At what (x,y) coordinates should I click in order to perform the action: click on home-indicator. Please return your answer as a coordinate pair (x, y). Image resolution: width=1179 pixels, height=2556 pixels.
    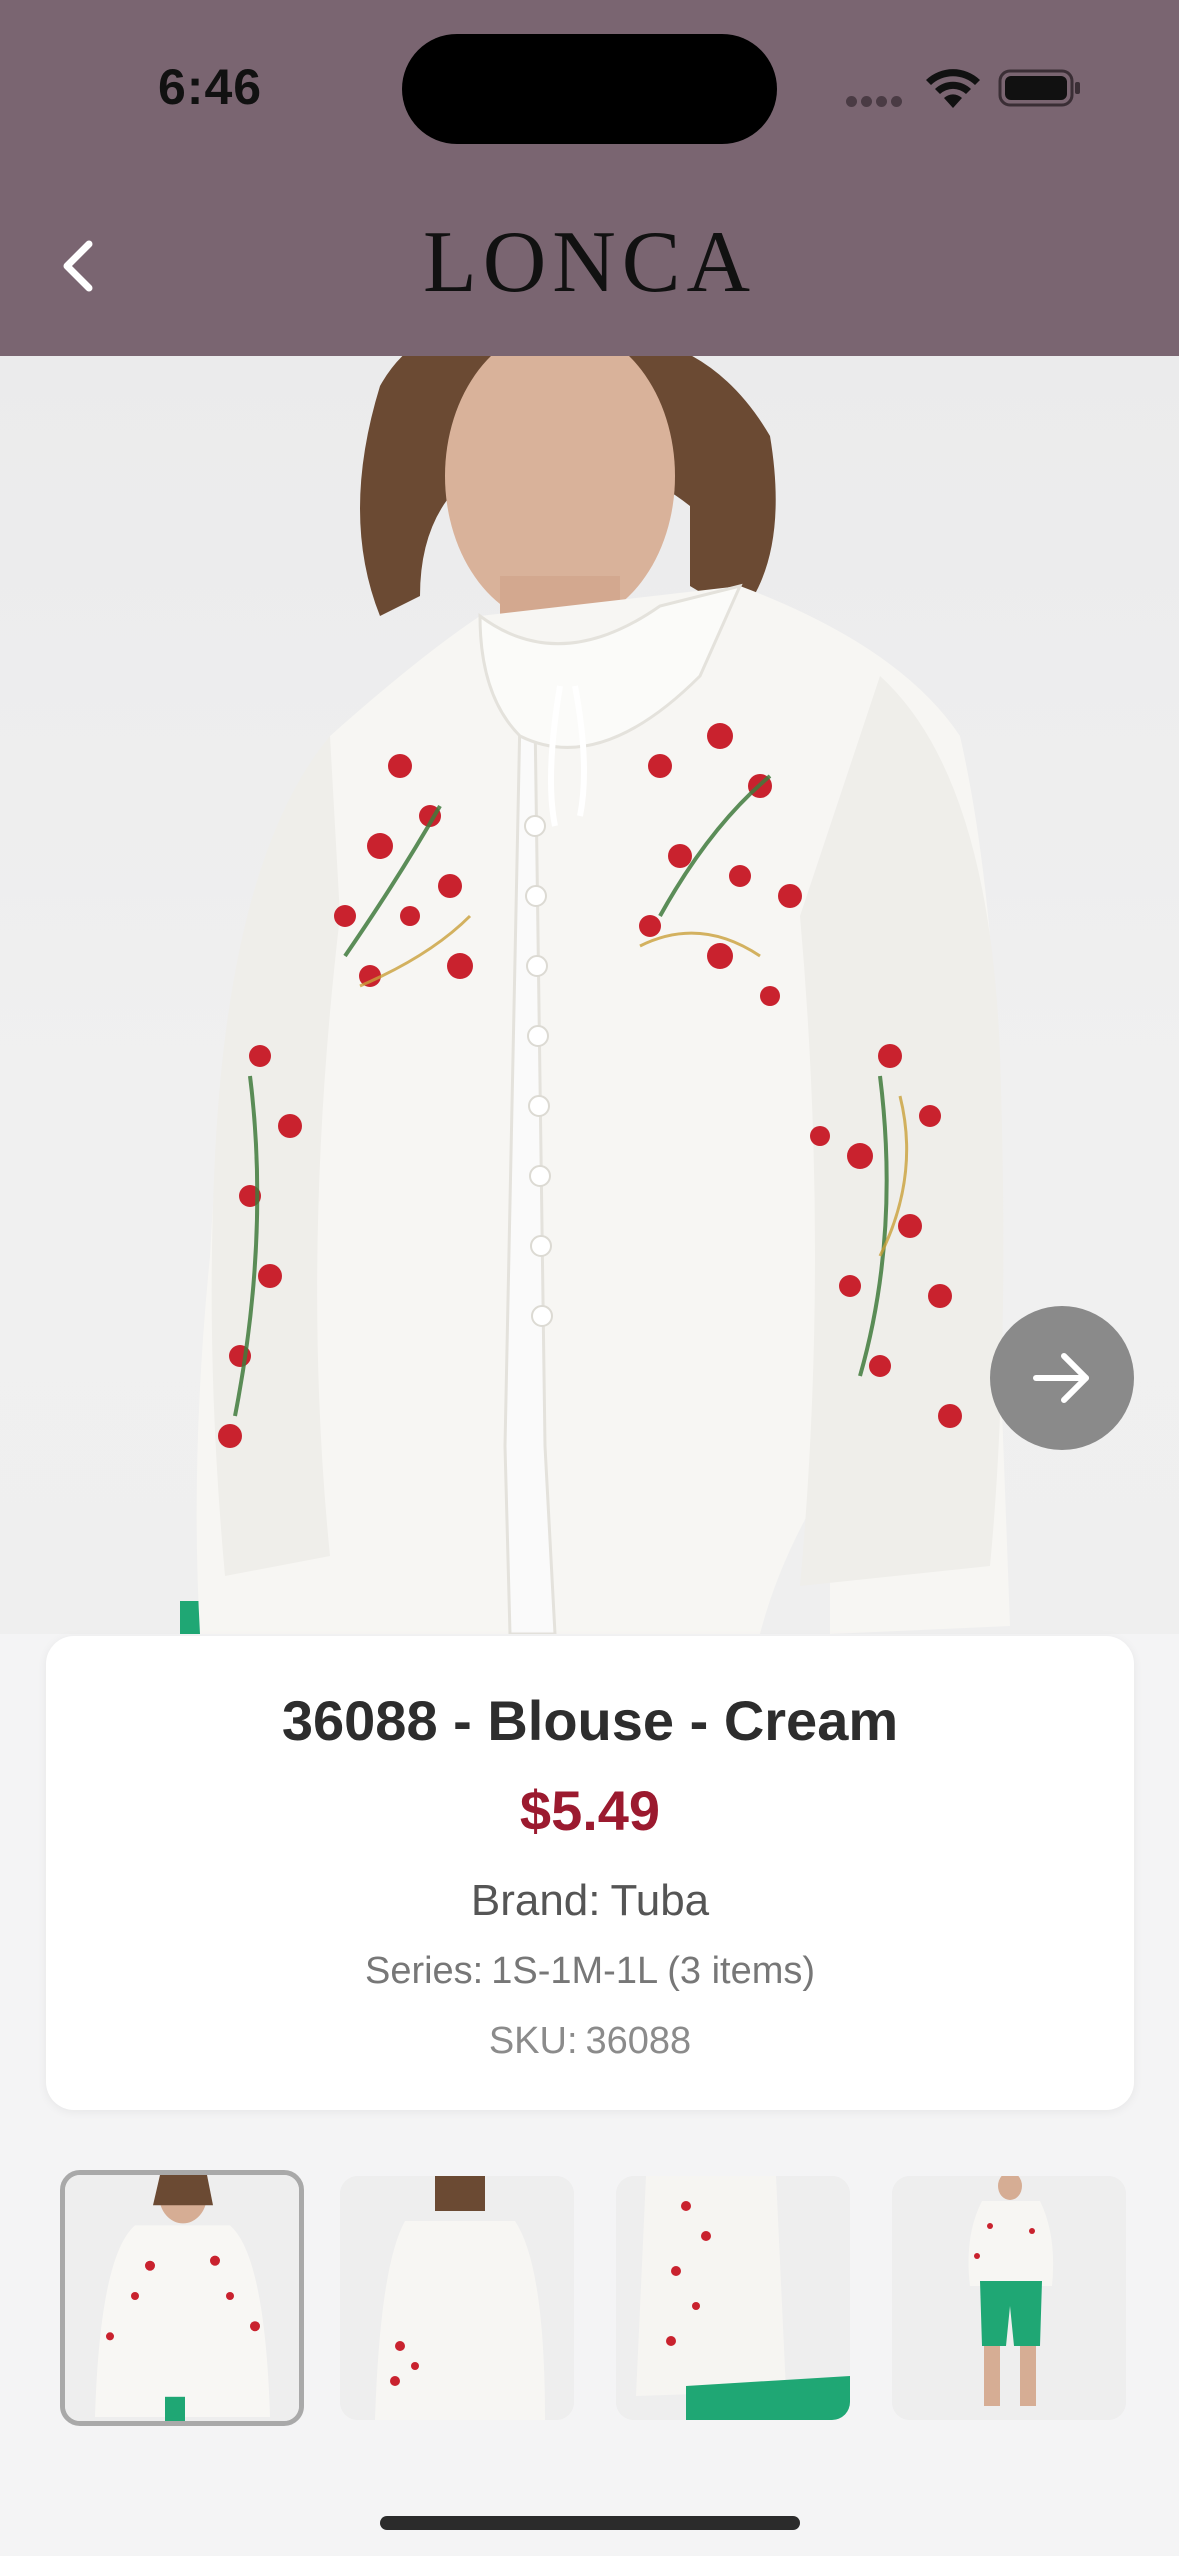
    Looking at the image, I should click on (590, 2523).